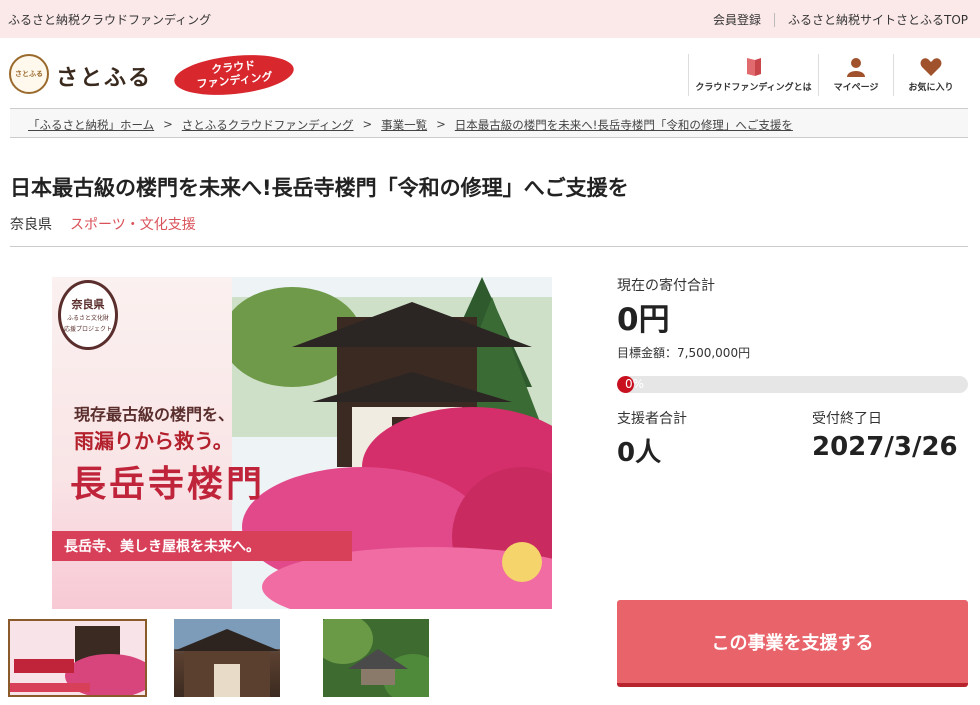 The height and width of the screenshot is (705, 980). I want to click on hero-copy-line2: 雨漏りから救う。, so click(153, 441).